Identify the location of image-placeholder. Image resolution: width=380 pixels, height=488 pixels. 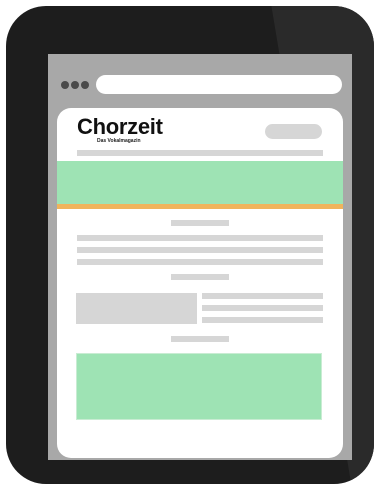
(136, 308).